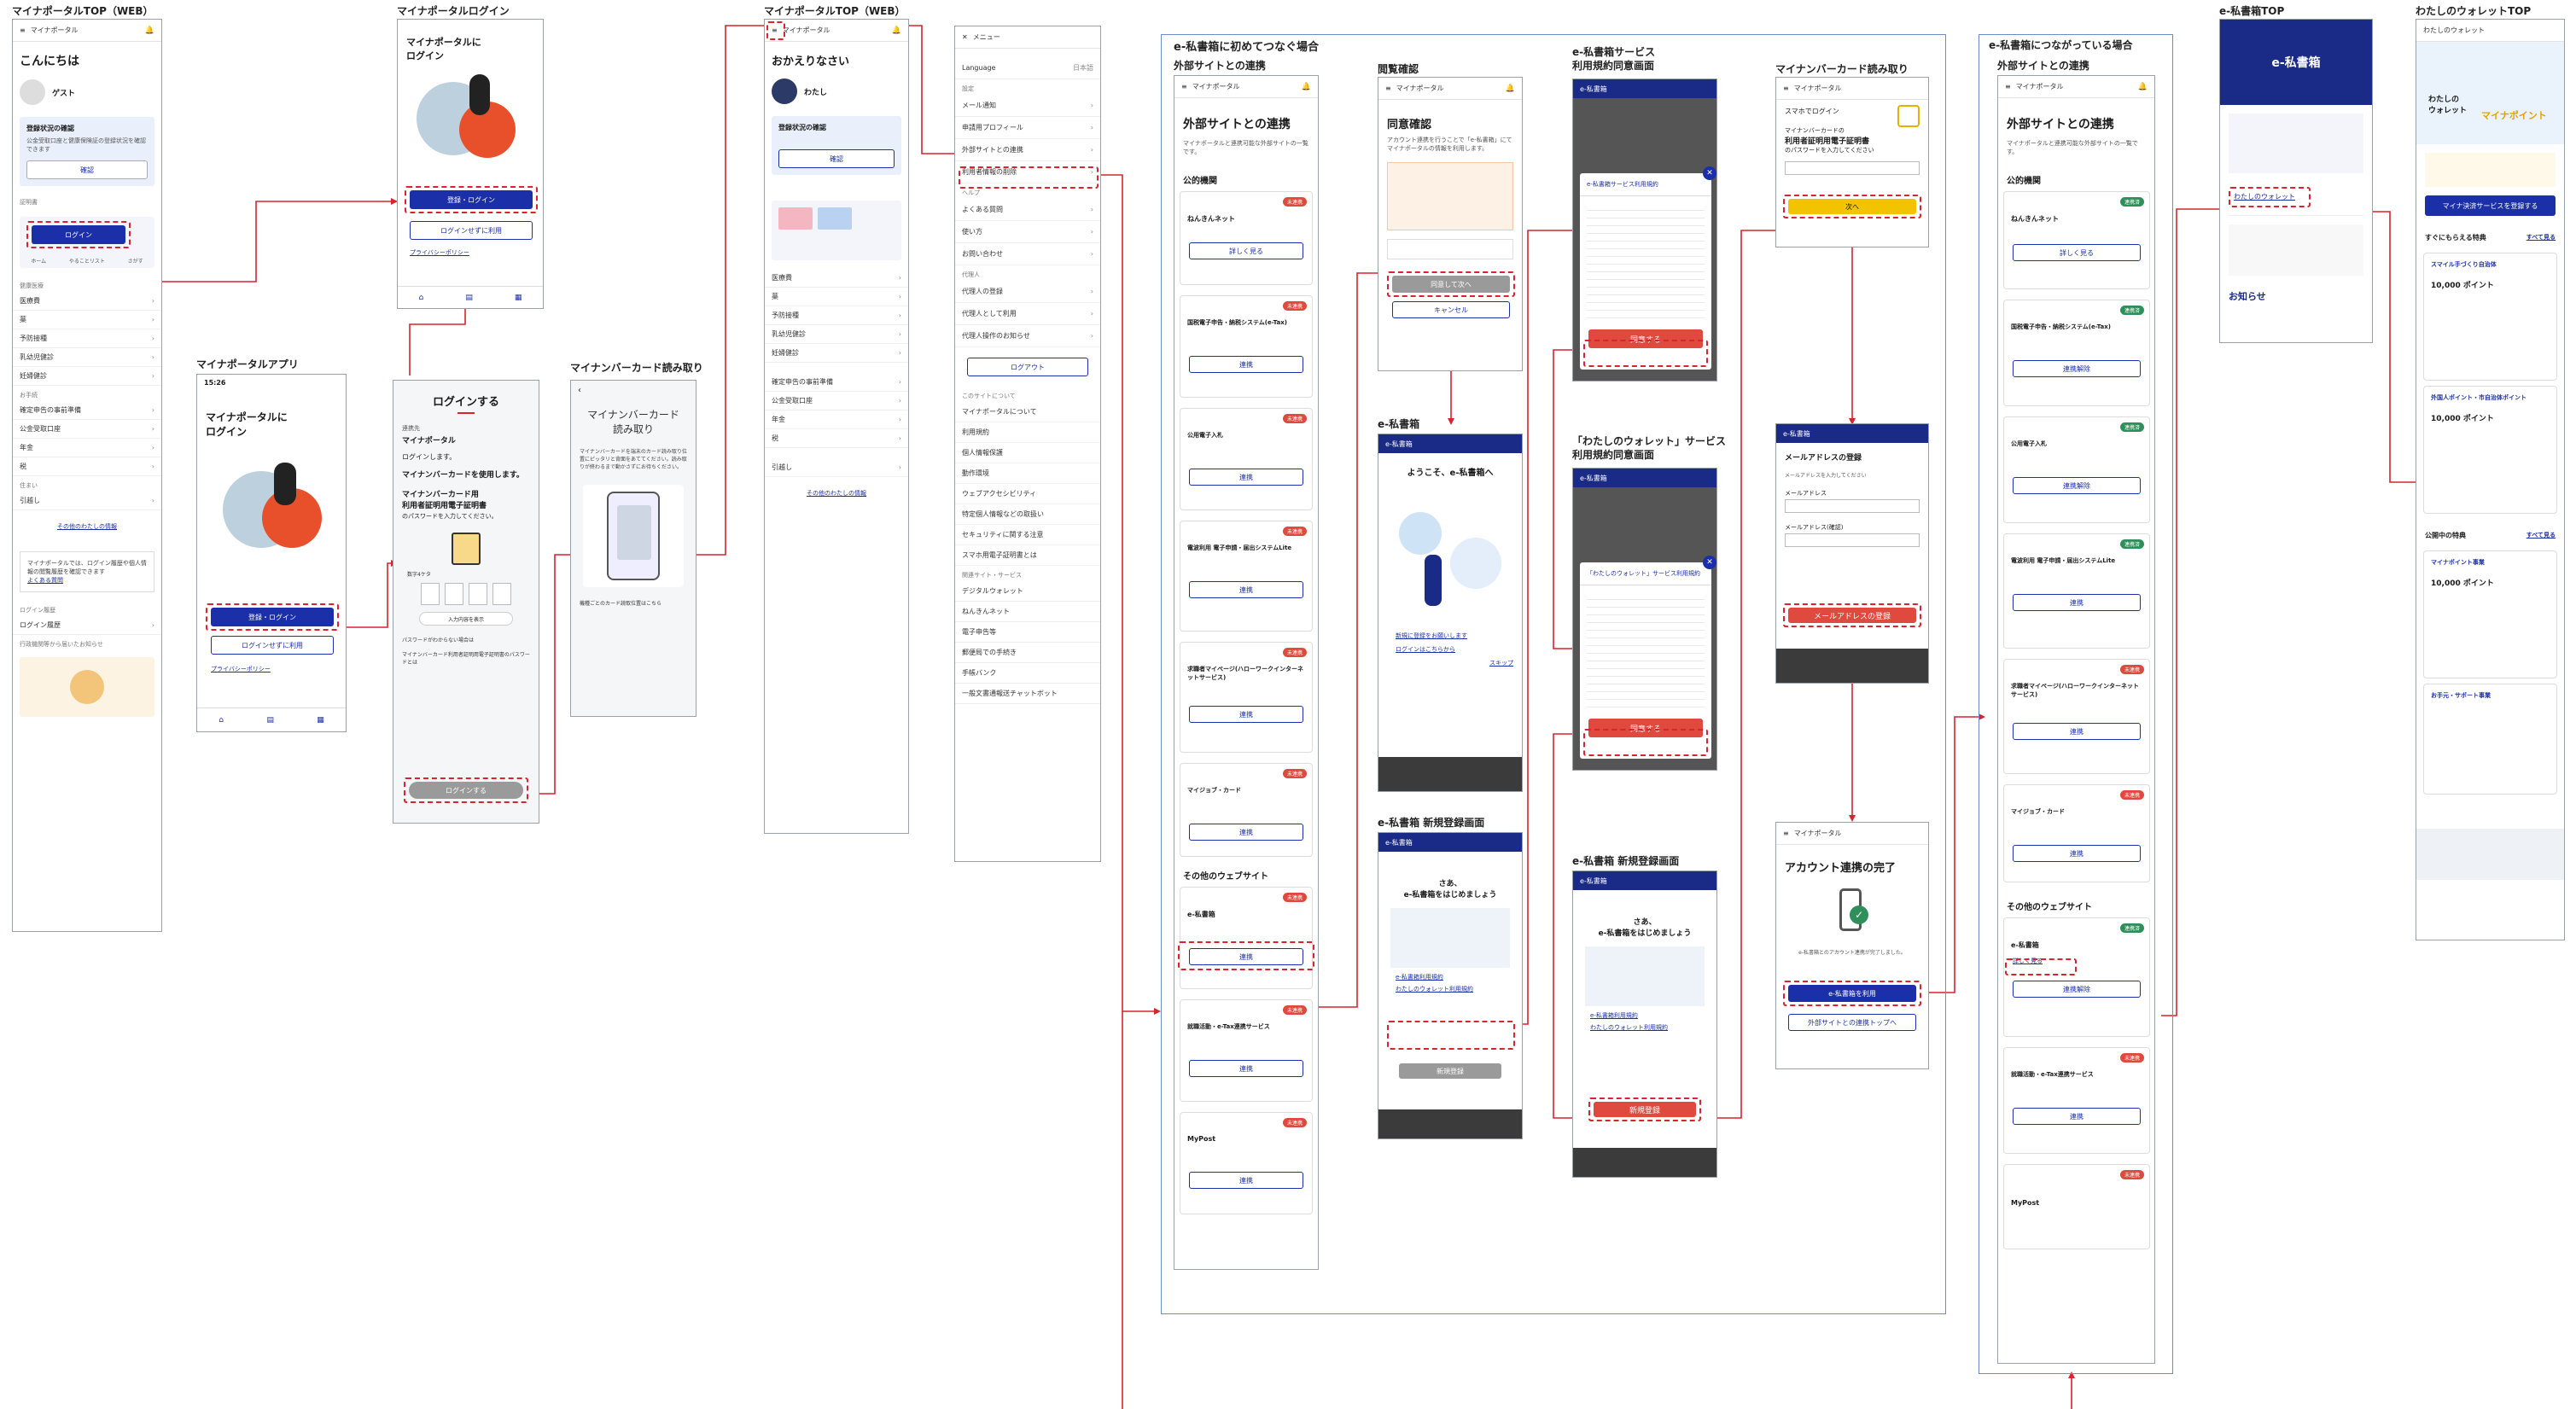 The height and width of the screenshot is (1409, 2576). What do you see at coordinates (1027, 432) in the screenshot?
I see `menu-item: 利用規約` at bounding box center [1027, 432].